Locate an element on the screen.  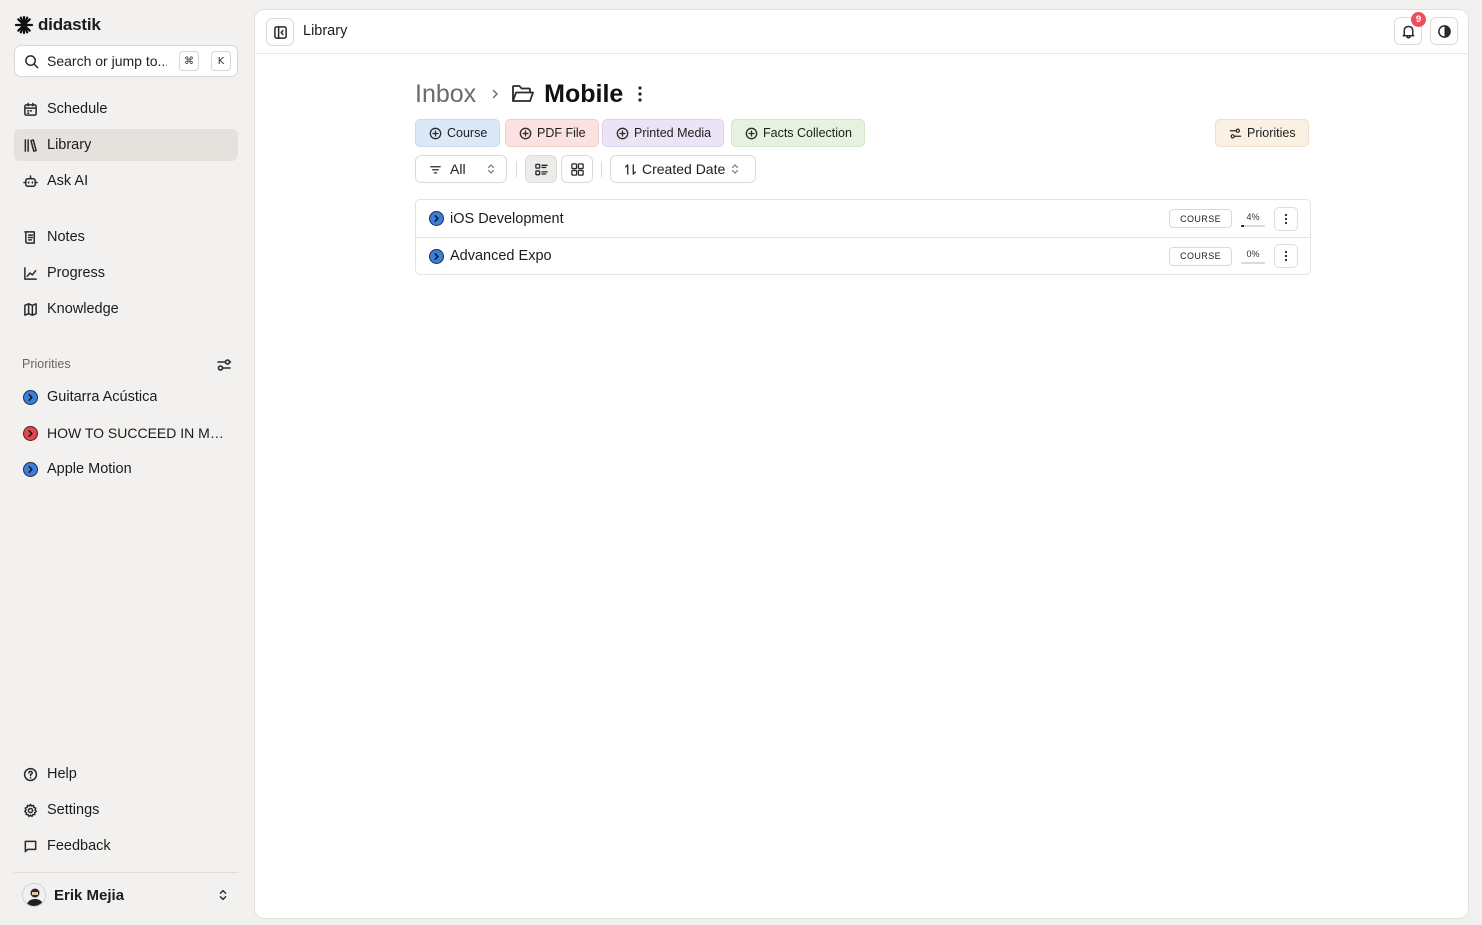
list-item: Advanced Expo COURSE 0% is located at coordinates (863, 255).